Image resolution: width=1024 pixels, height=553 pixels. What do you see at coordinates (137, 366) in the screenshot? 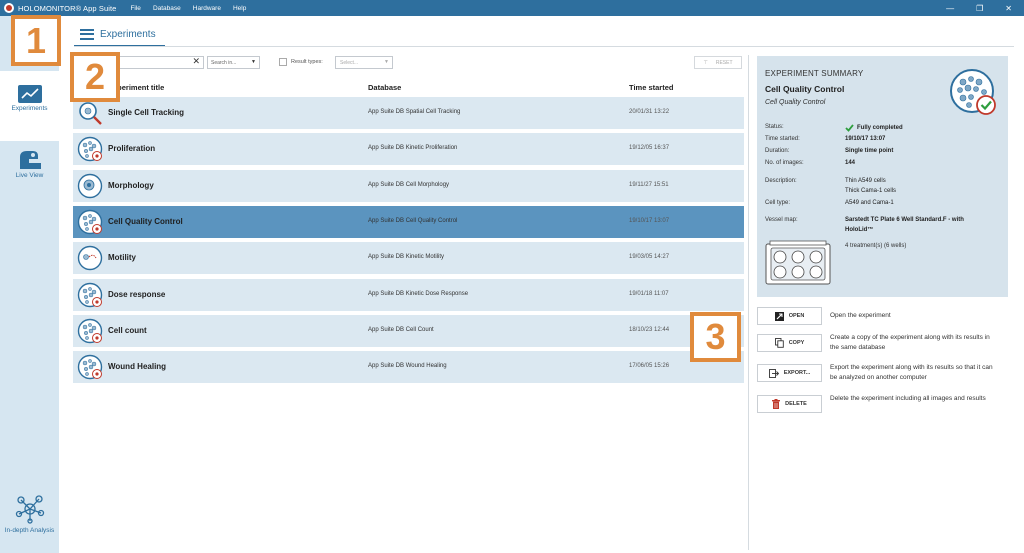
I see `row-title: Wound Healing` at bounding box center [137, 366].